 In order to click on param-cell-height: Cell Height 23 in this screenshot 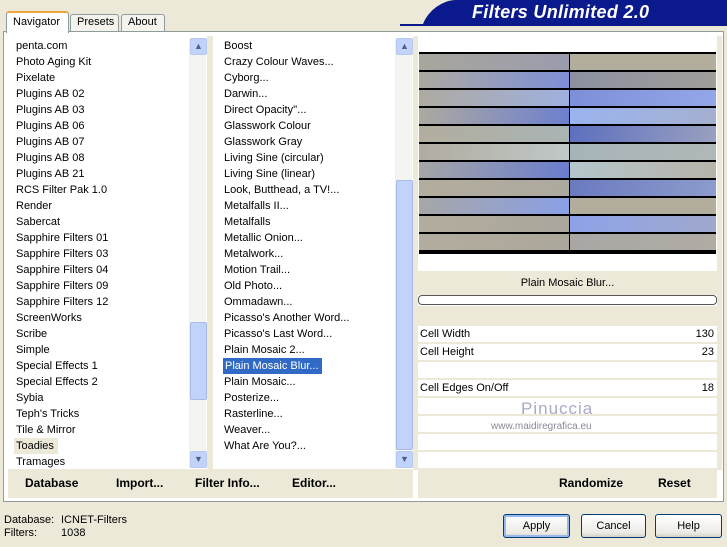, I will do `click(567, 353)`.